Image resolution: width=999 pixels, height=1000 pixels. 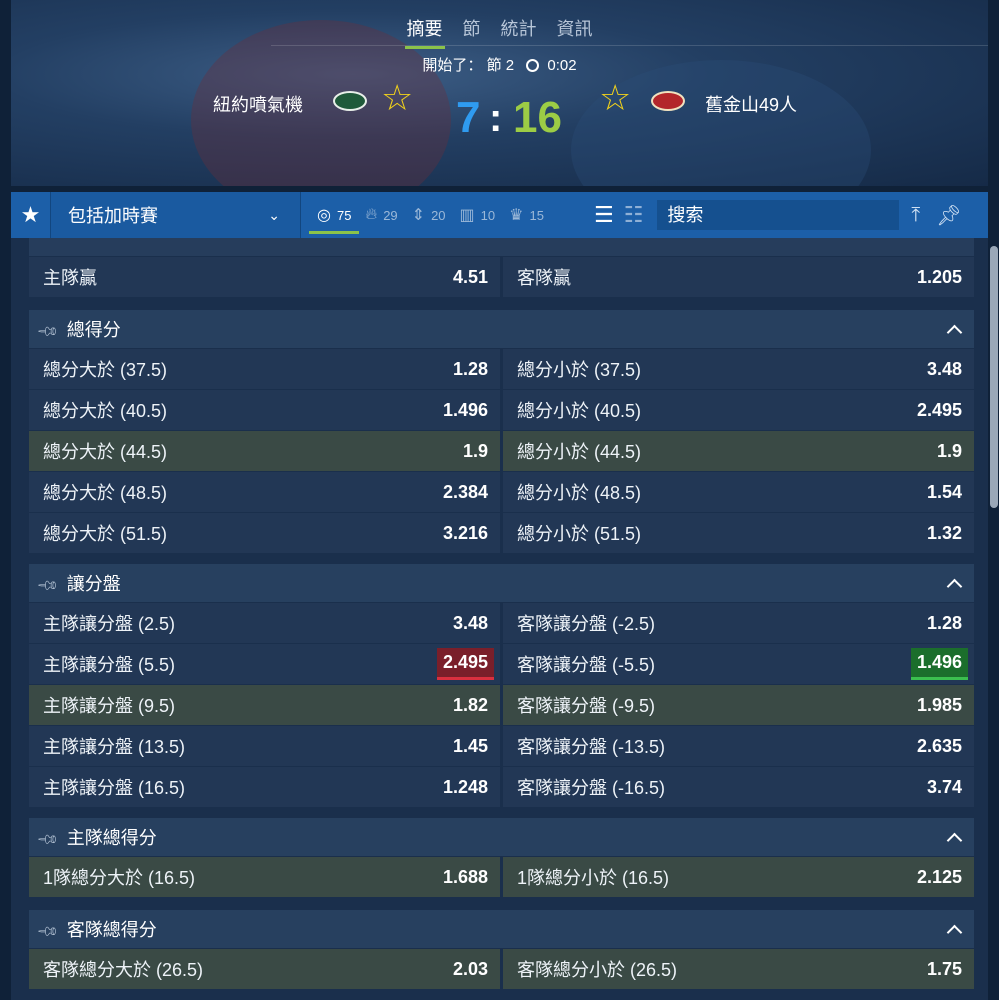 What do you see at coordinates (470, 276) in the screenshot?
I see `odds-value: 4.51` at bounding box center [470, 276].